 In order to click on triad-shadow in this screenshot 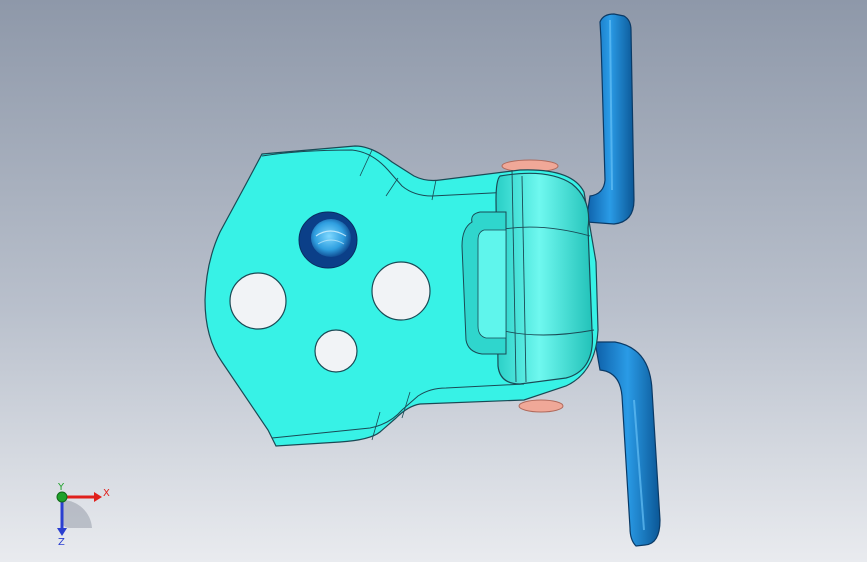, I will do `click(77, 513)`.